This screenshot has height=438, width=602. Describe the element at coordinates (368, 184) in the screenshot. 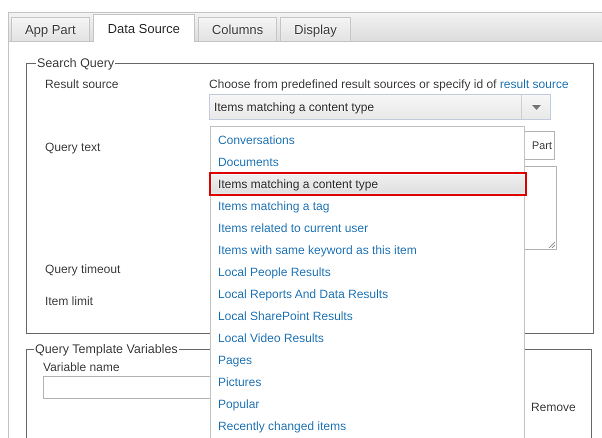

I see `dropdown-option: Items matching a content type` at that location.